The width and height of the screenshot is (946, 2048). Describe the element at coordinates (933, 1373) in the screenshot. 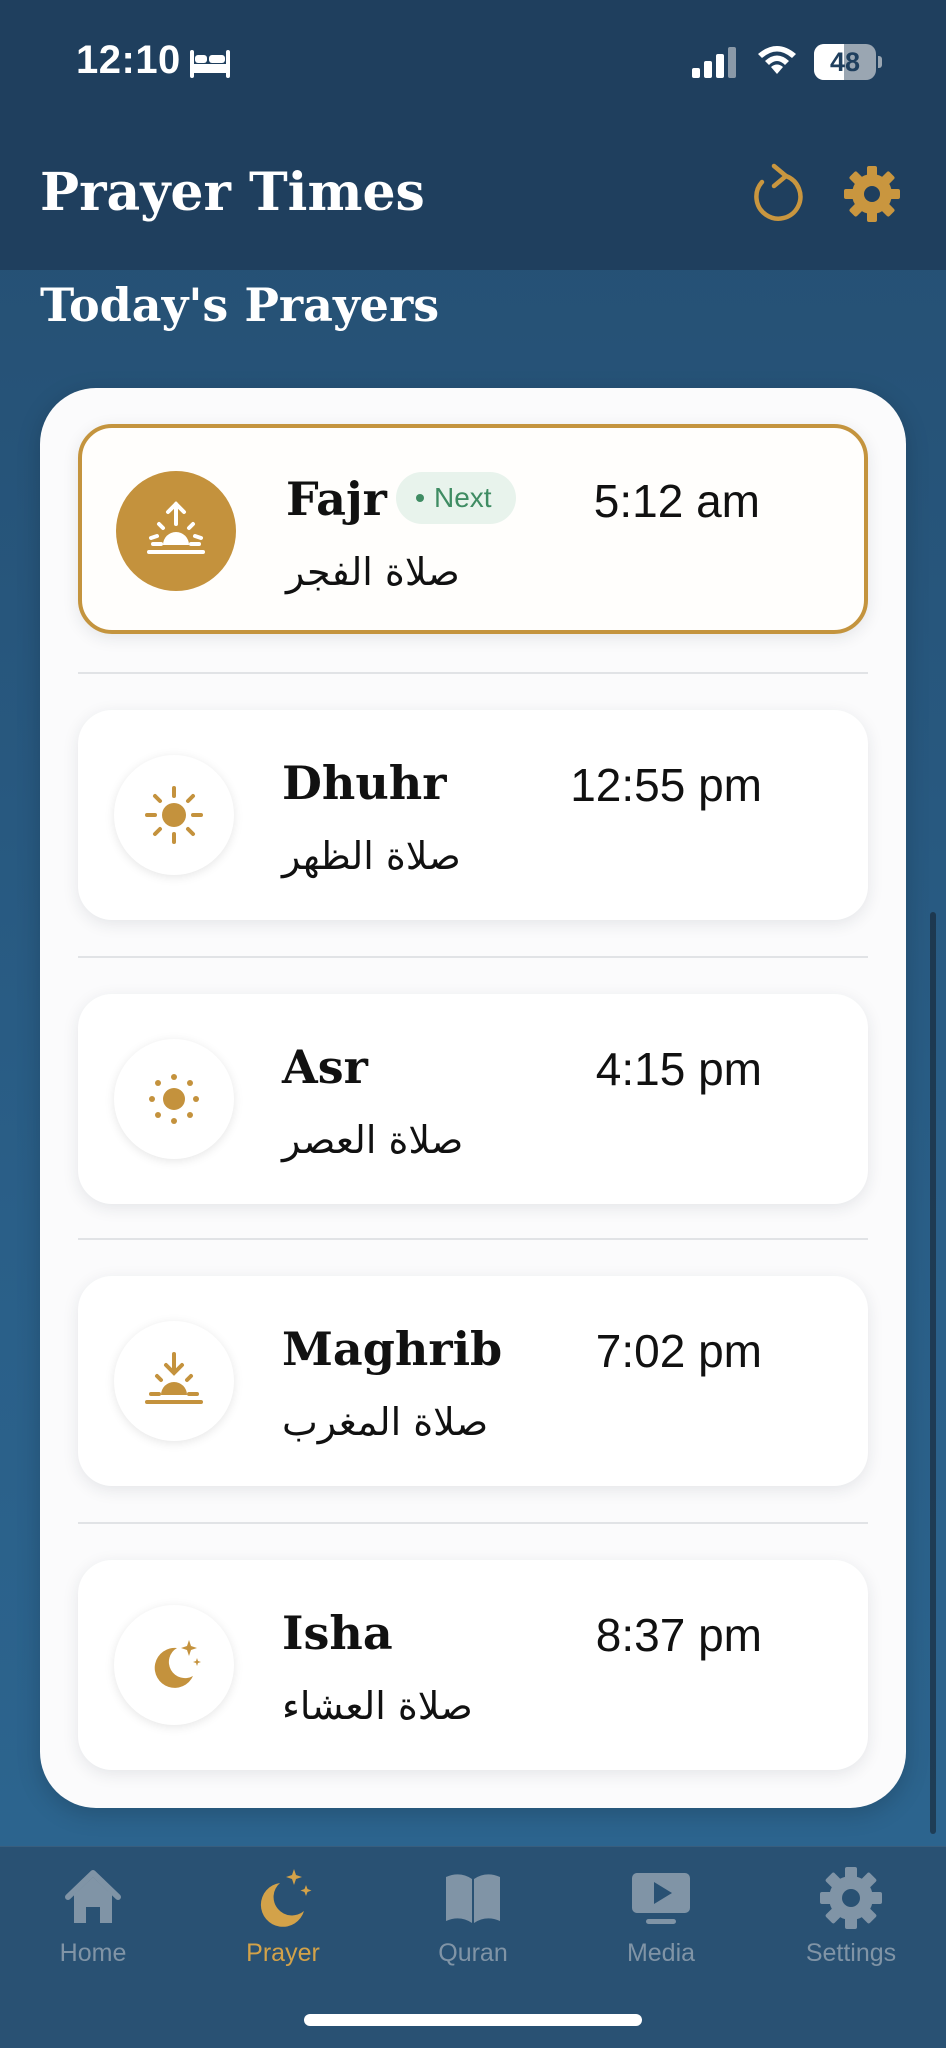

I see `scrollbar` at that location.